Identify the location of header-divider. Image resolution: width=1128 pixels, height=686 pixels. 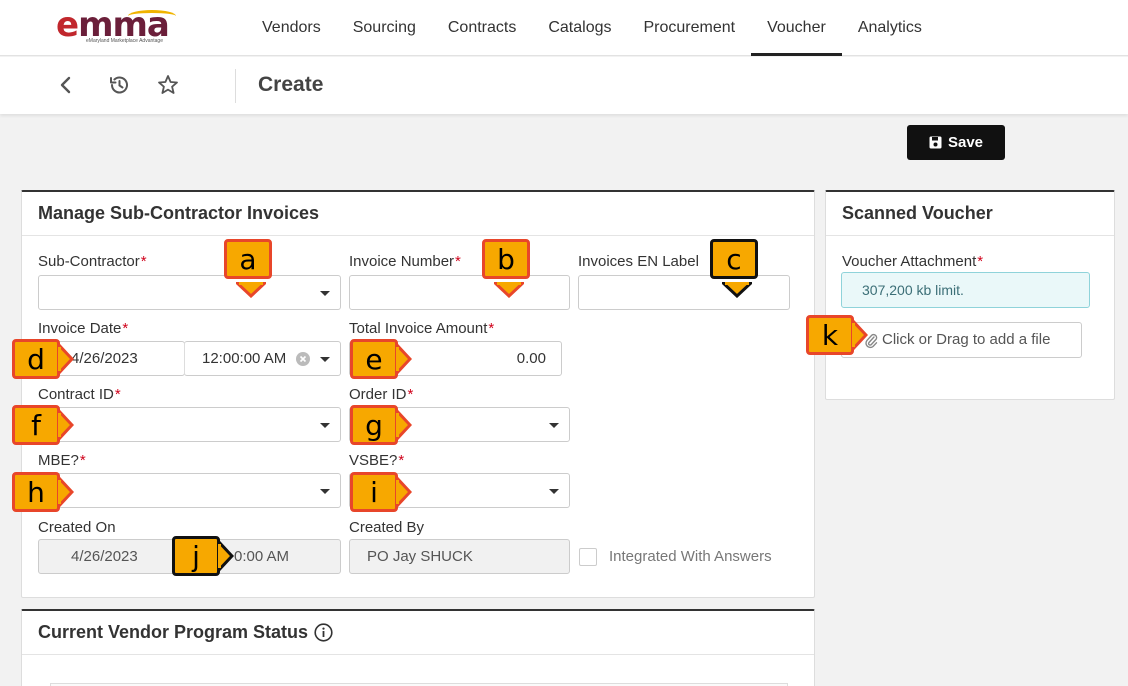
(235, 86).